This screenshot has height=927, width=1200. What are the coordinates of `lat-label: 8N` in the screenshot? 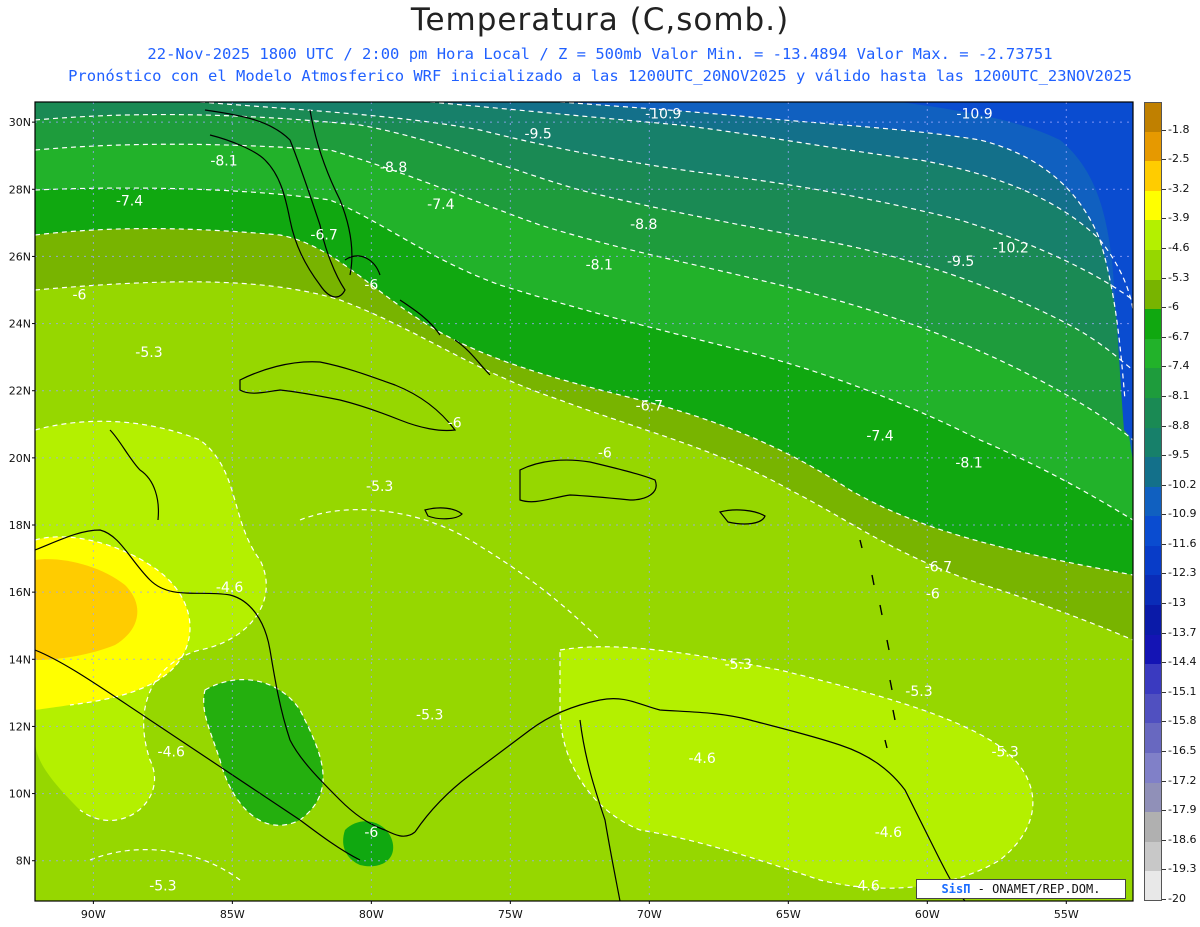 It's located at (23, 861).